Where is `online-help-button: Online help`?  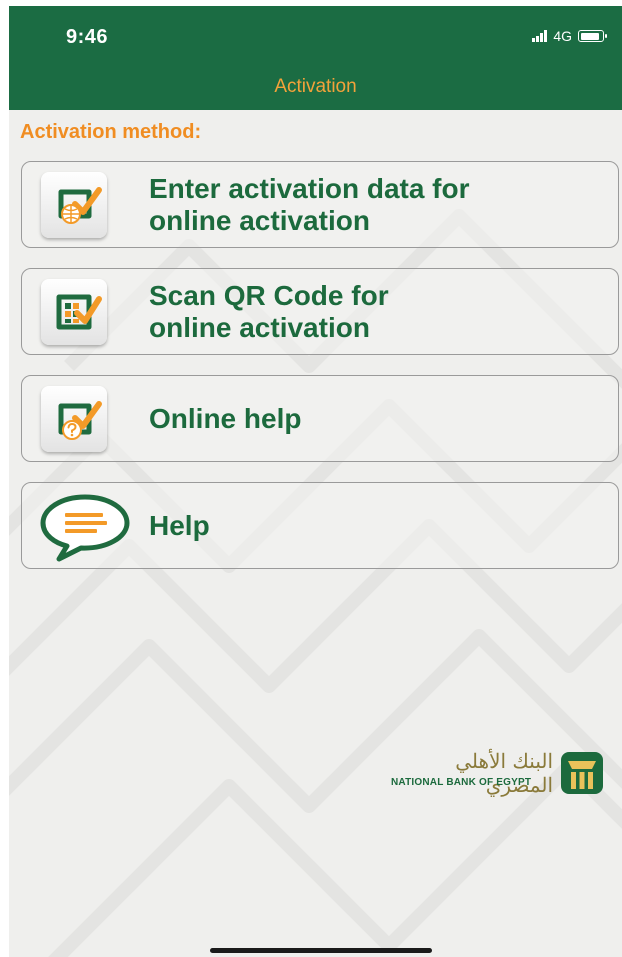 online-help-button: Online help is located at coordinates (320, 418).